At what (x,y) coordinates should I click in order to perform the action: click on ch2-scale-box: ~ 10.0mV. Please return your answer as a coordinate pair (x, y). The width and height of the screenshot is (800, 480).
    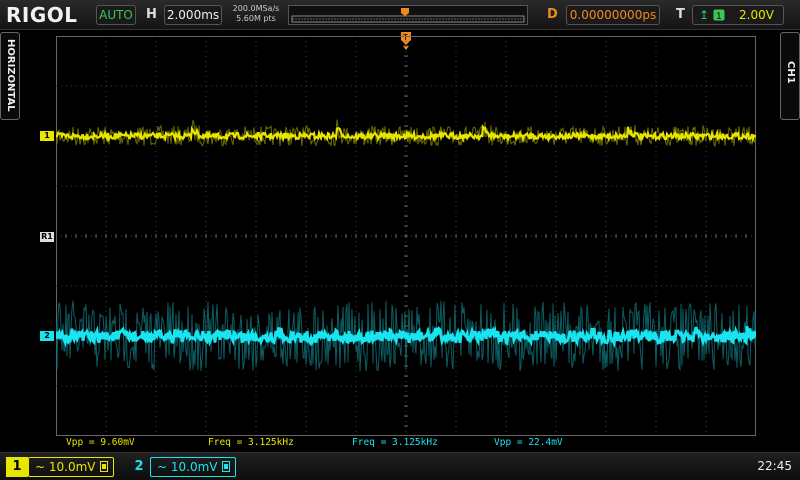
    Looking at the image, I should click on (193, 467).